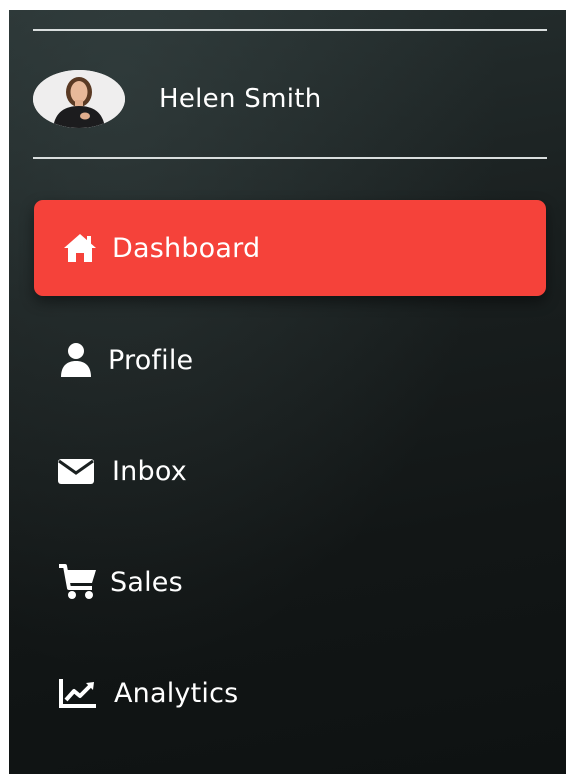 The width and height of the screenshot is (566, 774). What do you see at coordinates (290, 248) in the screenshot?
I see `nav-item-dashboard: Dashboard` at bounding box center [290, 248].